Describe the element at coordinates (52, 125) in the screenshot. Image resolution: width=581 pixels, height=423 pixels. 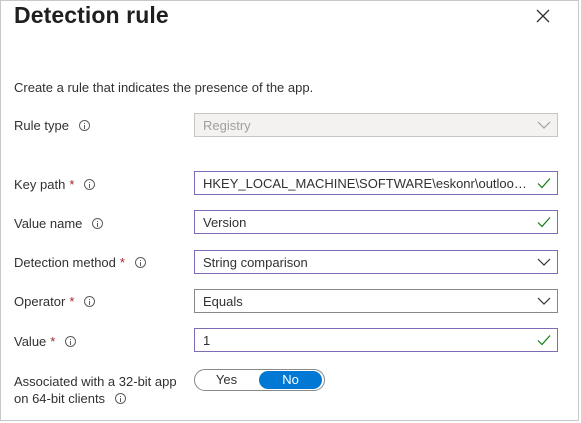
I see `rule-type-label: Rule type` at that location.